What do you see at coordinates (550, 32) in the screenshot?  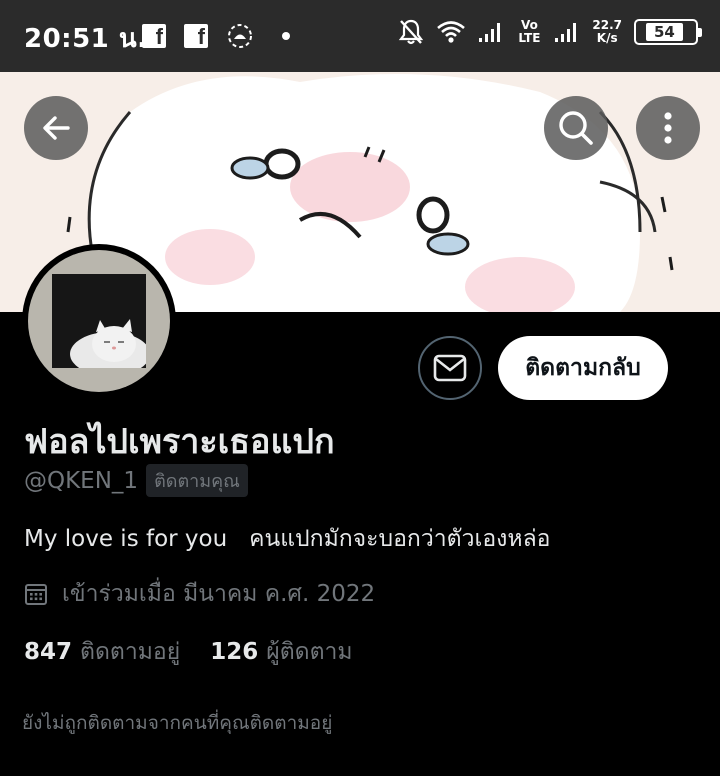 I see `system-icons: Vo LTE 22.7 K/s 54` at bounding box center [550, 32].